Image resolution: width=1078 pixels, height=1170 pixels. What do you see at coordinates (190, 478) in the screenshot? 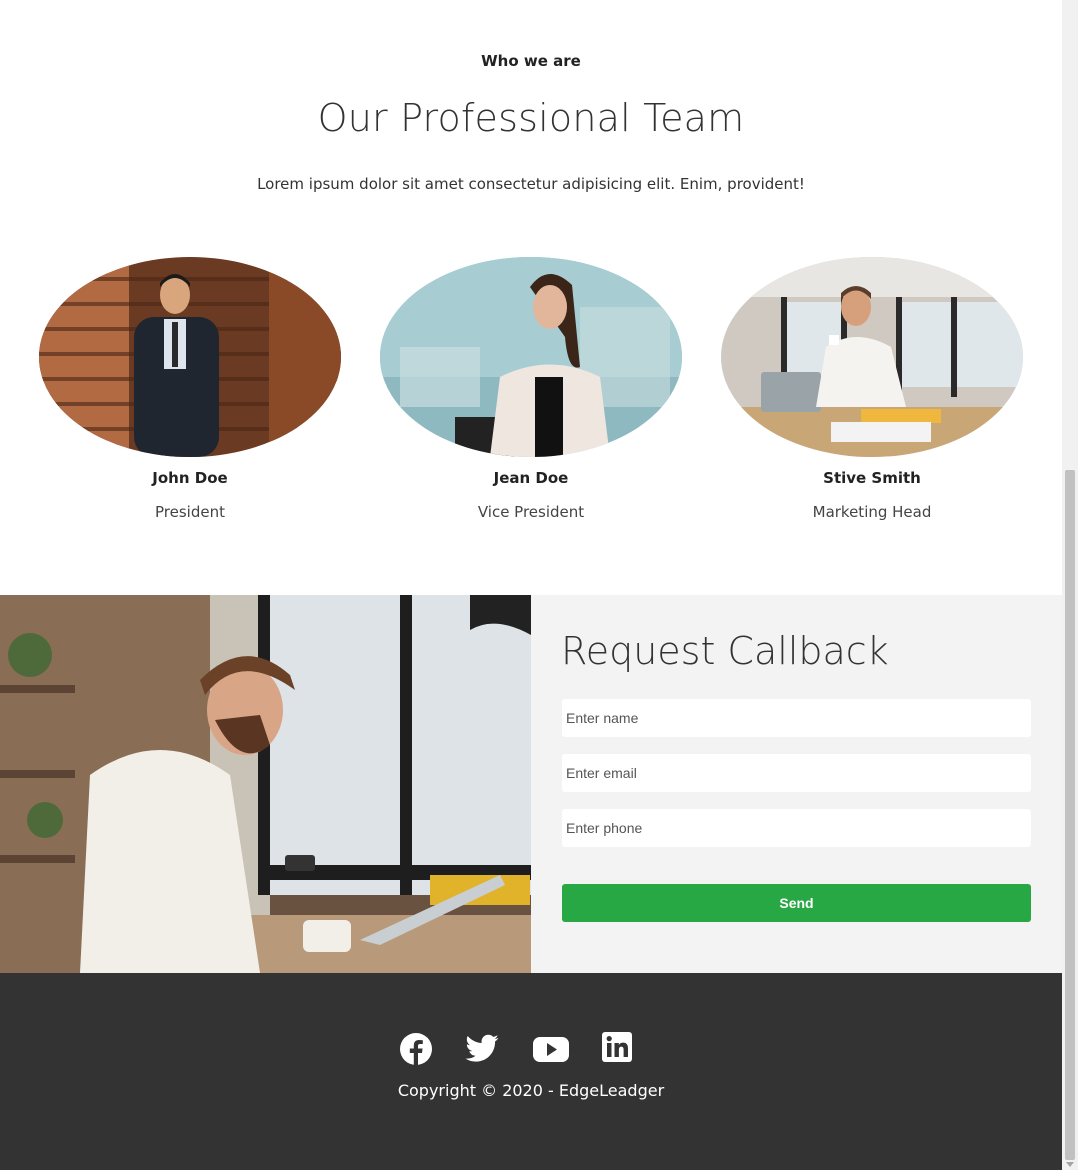
I see `member-name: John Doe` at bounding box center [190, 478].